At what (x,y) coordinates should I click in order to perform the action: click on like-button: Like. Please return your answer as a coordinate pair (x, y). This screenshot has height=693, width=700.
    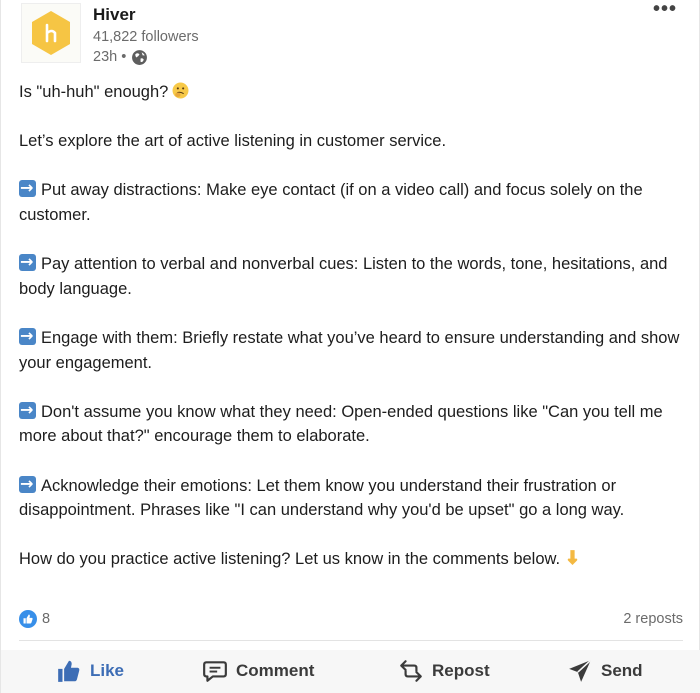
    Looking at the image, I should click on (90, 671).